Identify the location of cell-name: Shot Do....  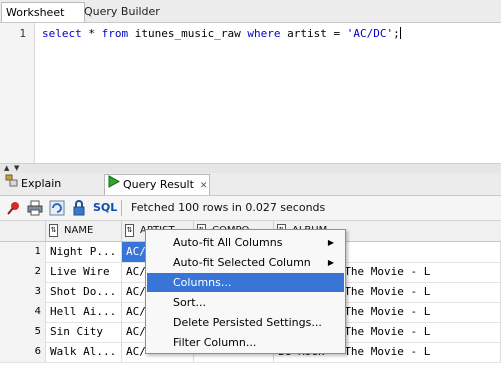
(84, 292).